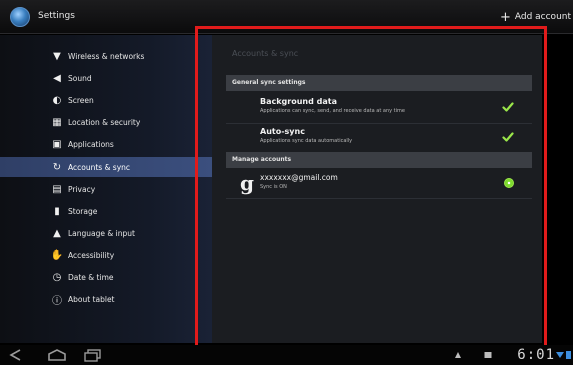  What do you see at coordinates (57, 122) in the screenshot?
I see `grid-lock-icon: ▦` at bounding box center [57, 122].